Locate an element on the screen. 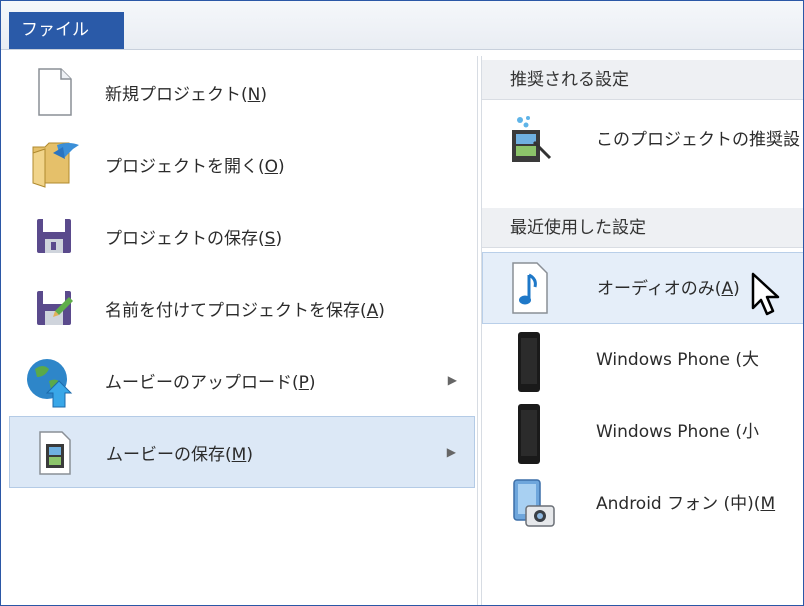 This screenshot has width=804, height=606. menu-item-label: ムービーの保存(M) is located at coordinates (179, 454).